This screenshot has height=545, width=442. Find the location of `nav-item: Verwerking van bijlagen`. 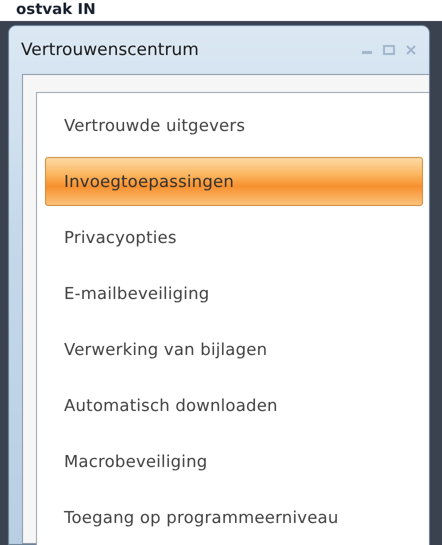

nav-item: Verwerking van bijlagen is located at coordinates (234, 349).